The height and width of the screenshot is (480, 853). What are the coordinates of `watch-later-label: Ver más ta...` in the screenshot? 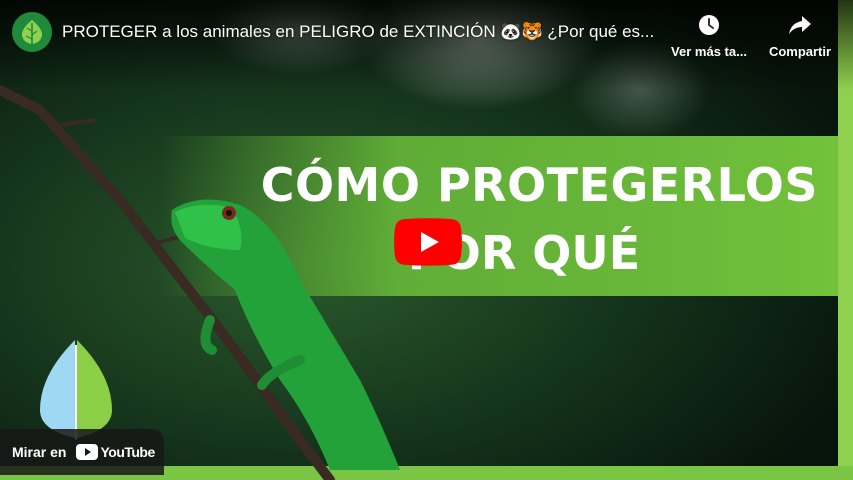 It's located at (709, 51).